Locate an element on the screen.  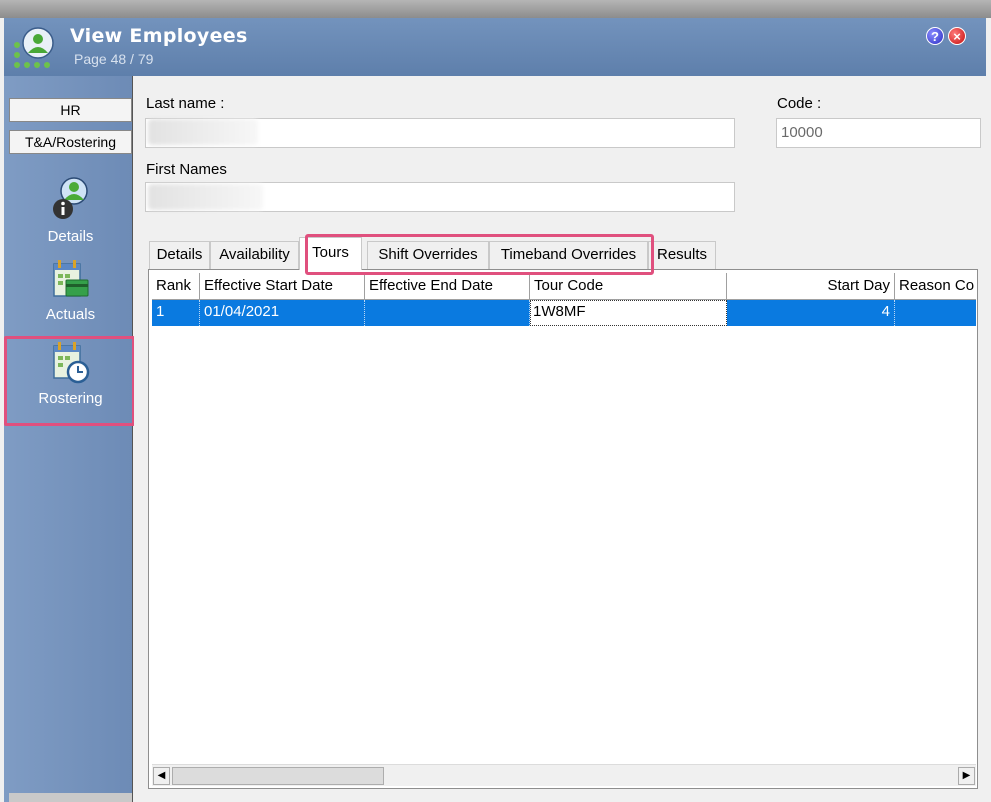
sidebar-item-label: Actuals is located at coordinates (70, 314).